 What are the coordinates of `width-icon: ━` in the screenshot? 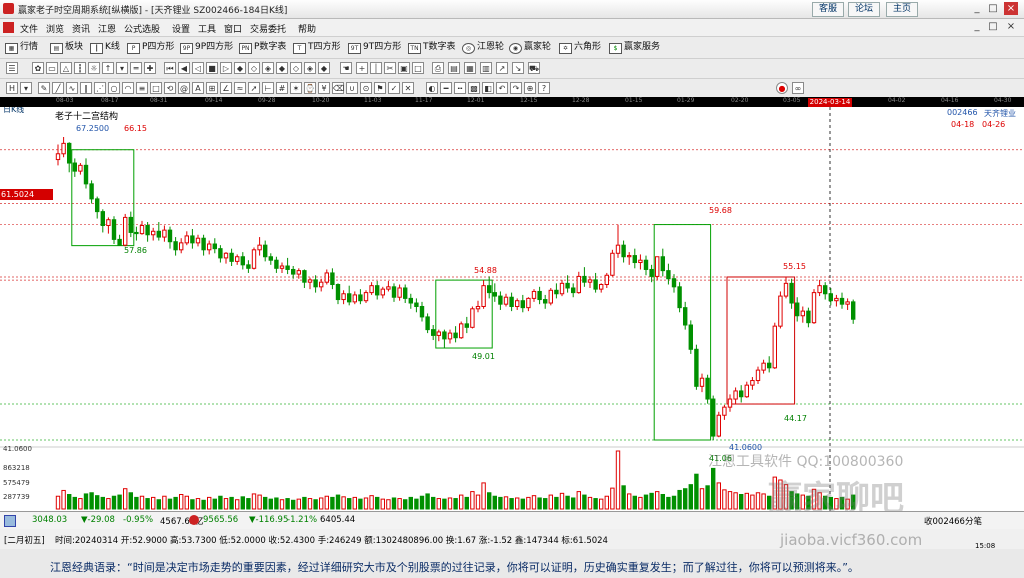 It's located at (446, 88).